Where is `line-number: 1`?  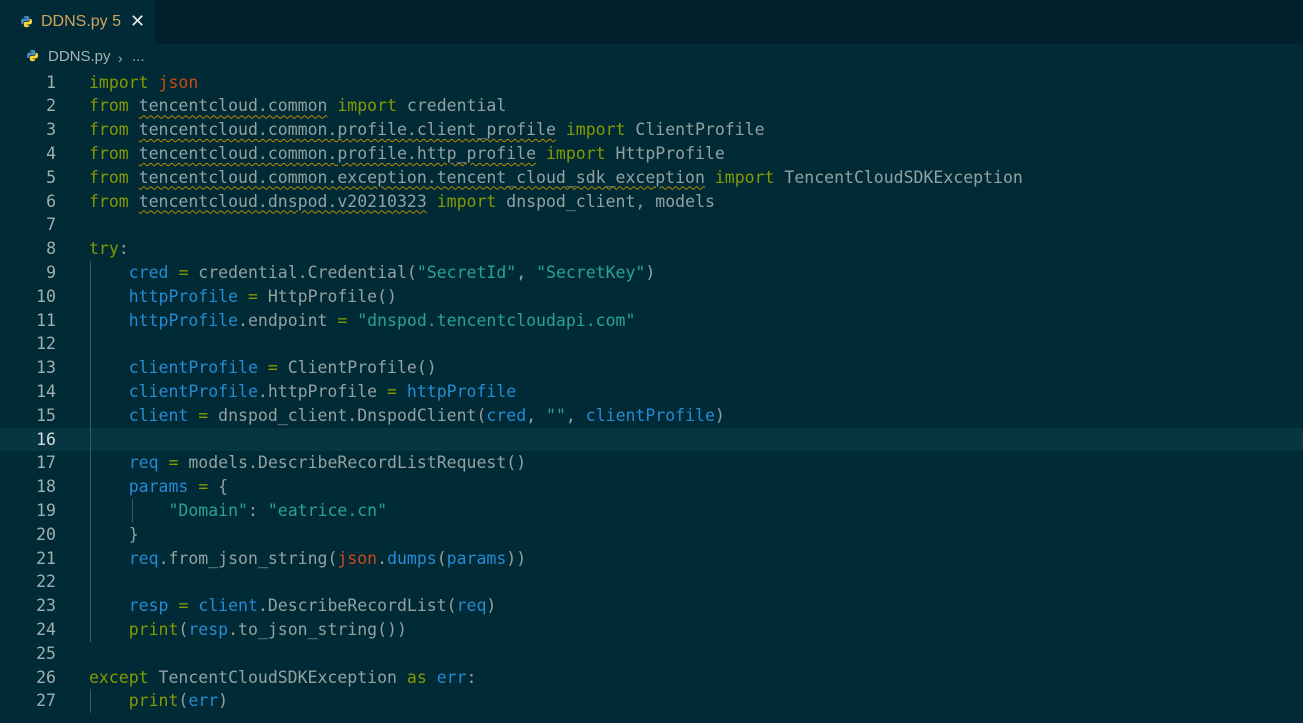 line-number: 1 is located at coordinates (51, 82).